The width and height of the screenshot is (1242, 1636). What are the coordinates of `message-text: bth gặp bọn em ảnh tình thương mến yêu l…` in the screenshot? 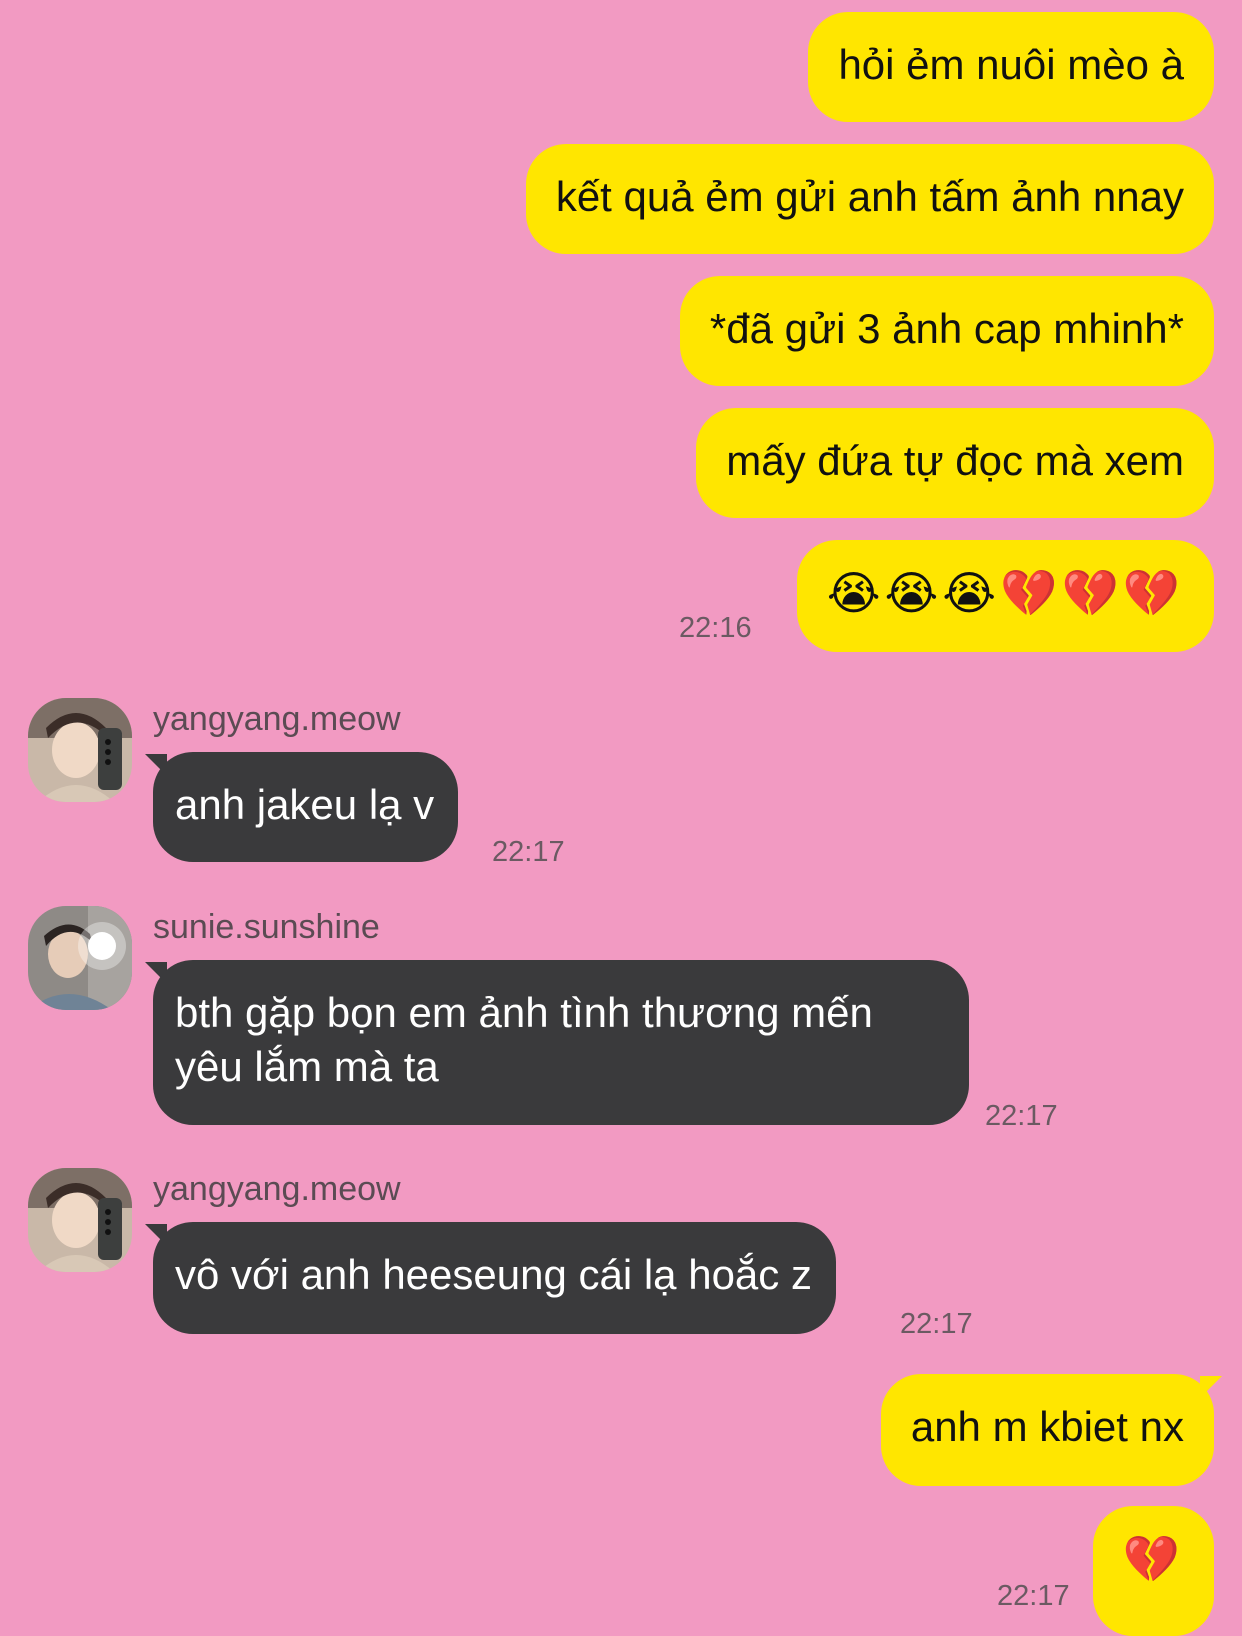 It's located at (524, 1039).